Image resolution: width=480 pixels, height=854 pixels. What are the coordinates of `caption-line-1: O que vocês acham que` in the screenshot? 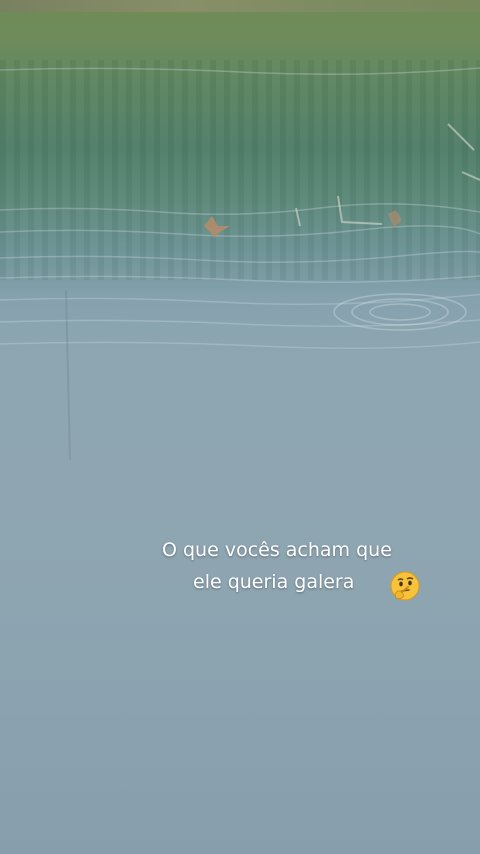 It's located at (277, 550).